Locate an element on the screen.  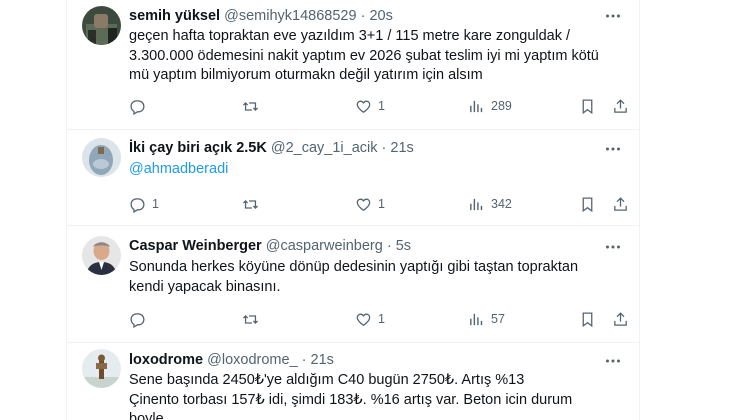
mention-link: @ahmadberadi is located at coordinates (373, 170).